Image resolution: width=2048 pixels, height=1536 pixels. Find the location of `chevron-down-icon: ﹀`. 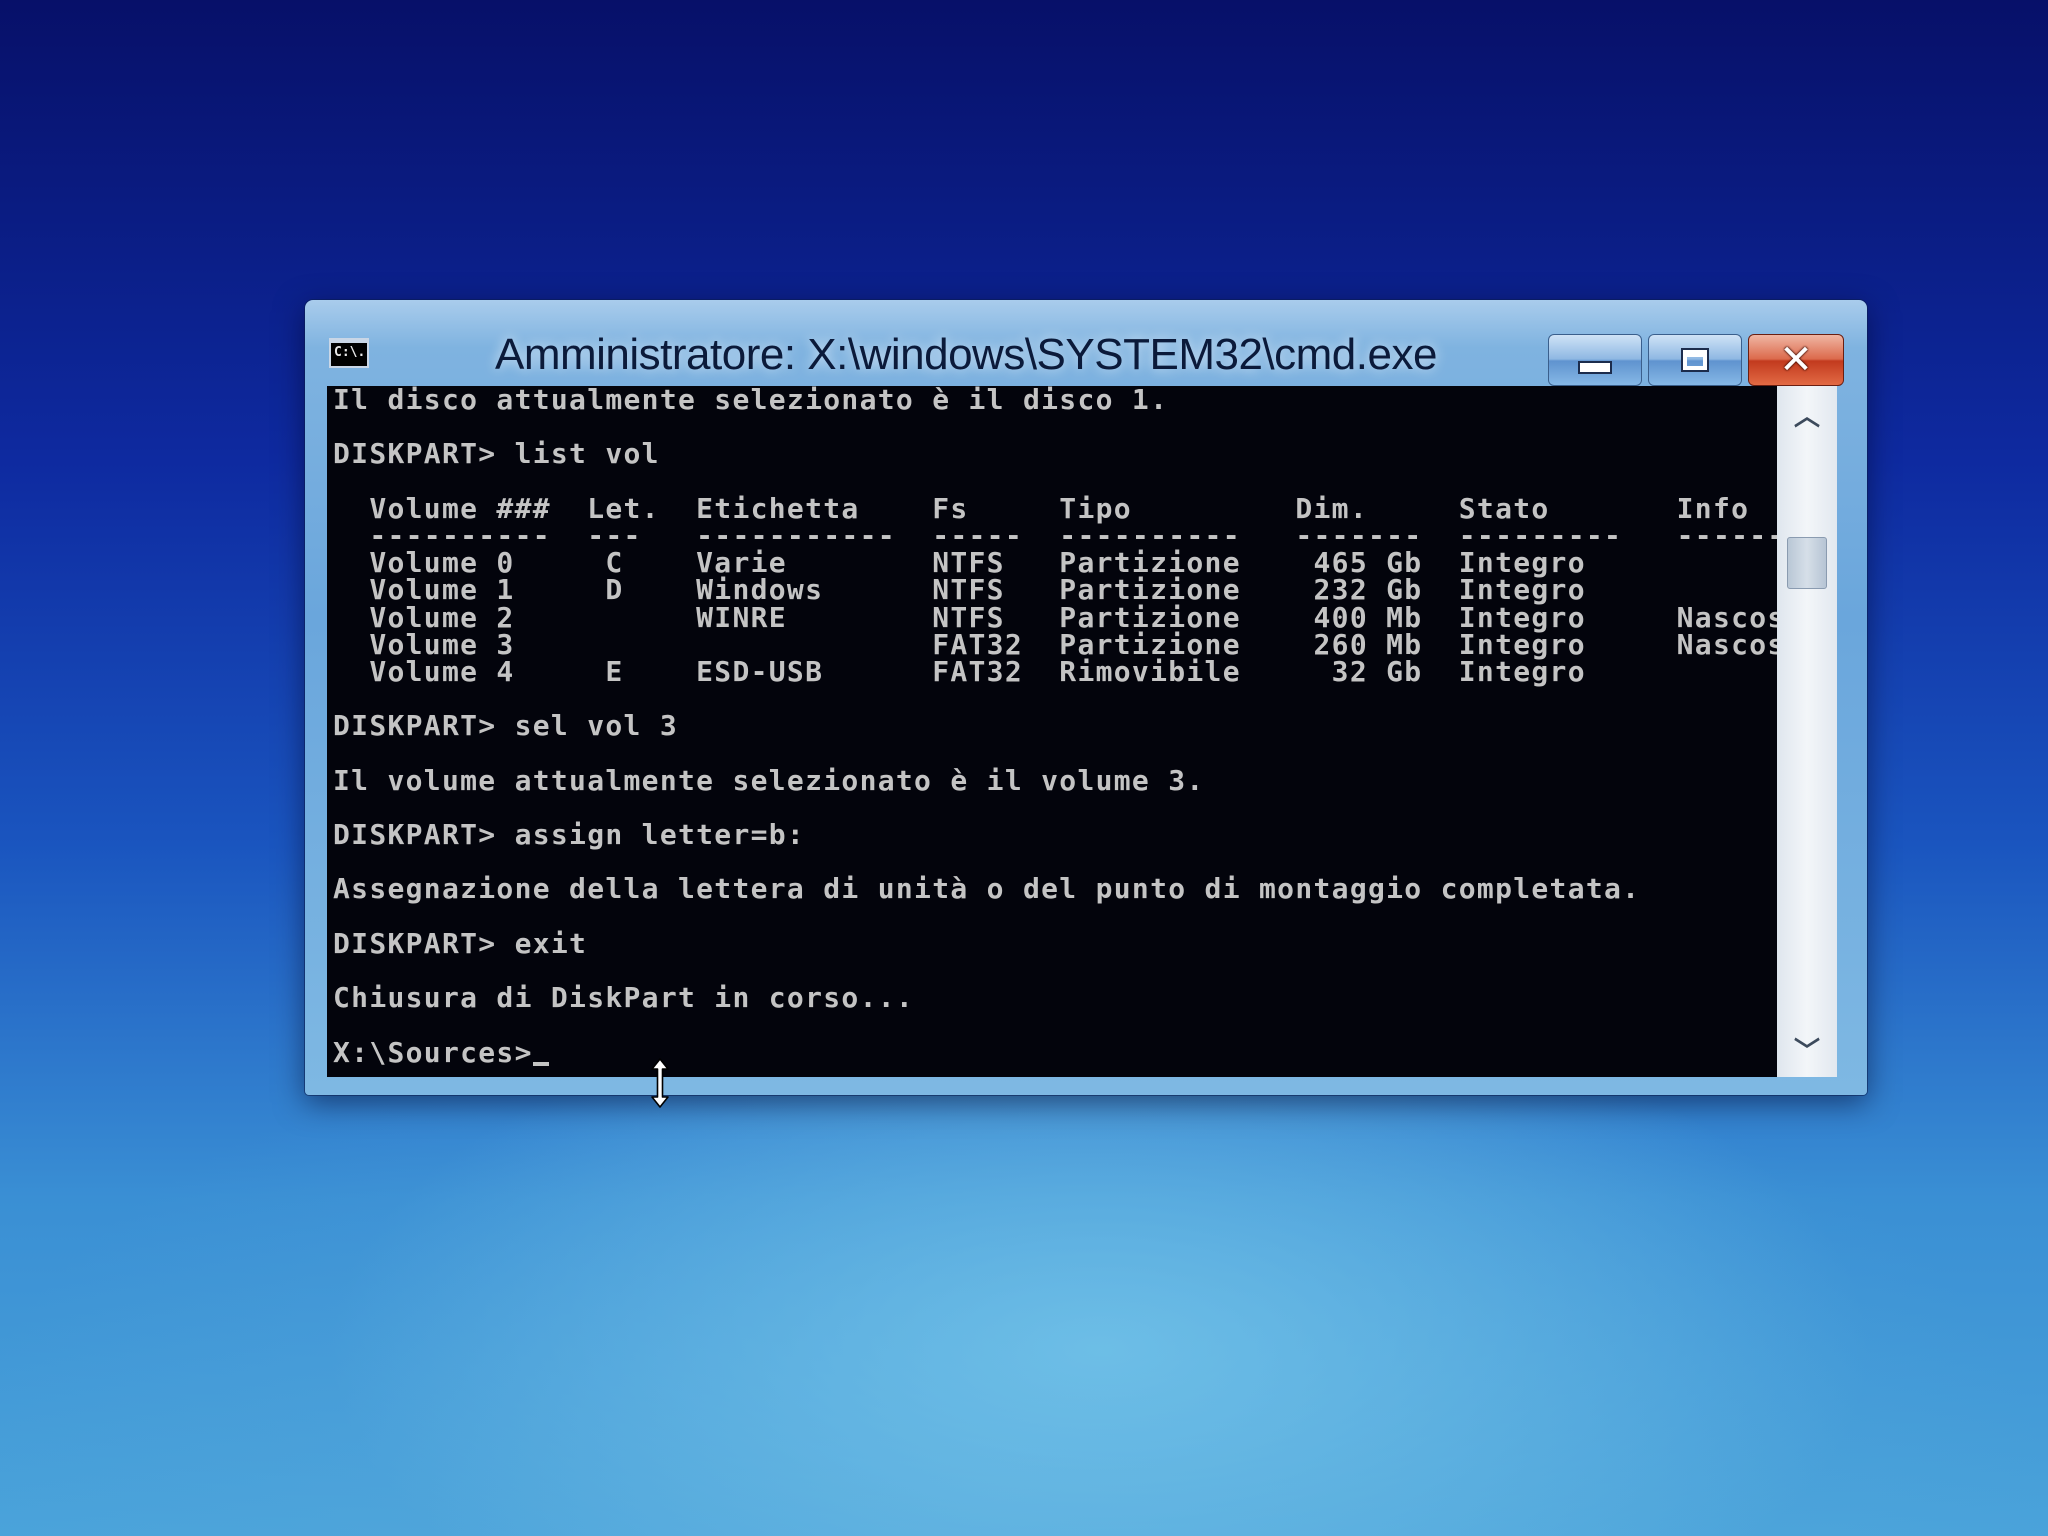

chevron-down-icon: ﹀ is located at coordinates (1806, 1051).